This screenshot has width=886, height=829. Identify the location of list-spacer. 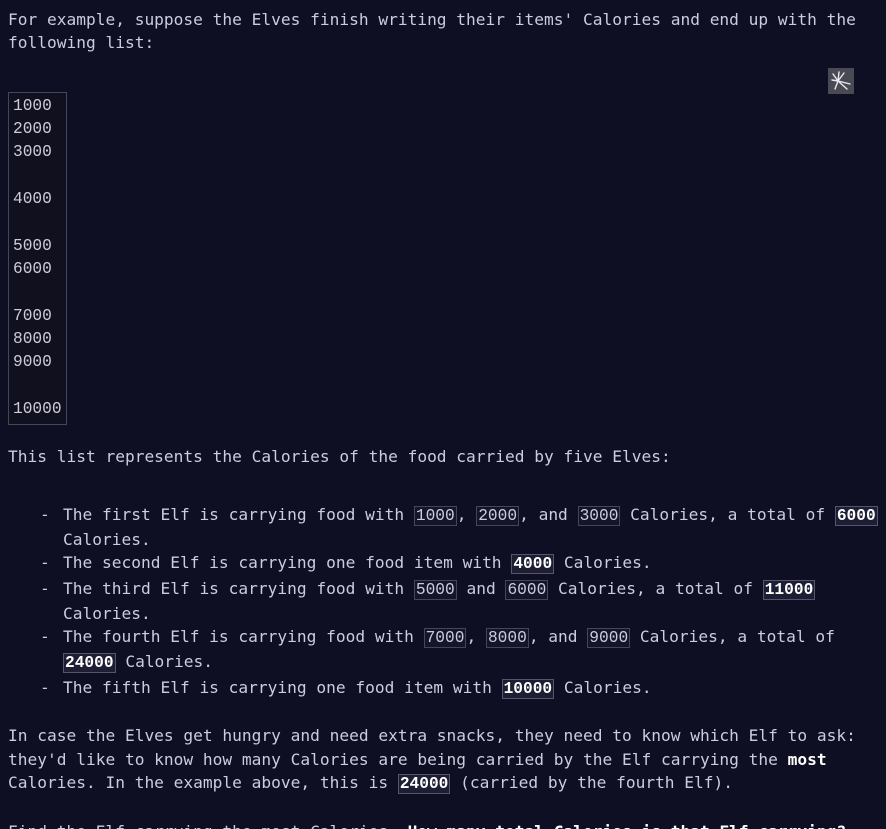
(443, 497).